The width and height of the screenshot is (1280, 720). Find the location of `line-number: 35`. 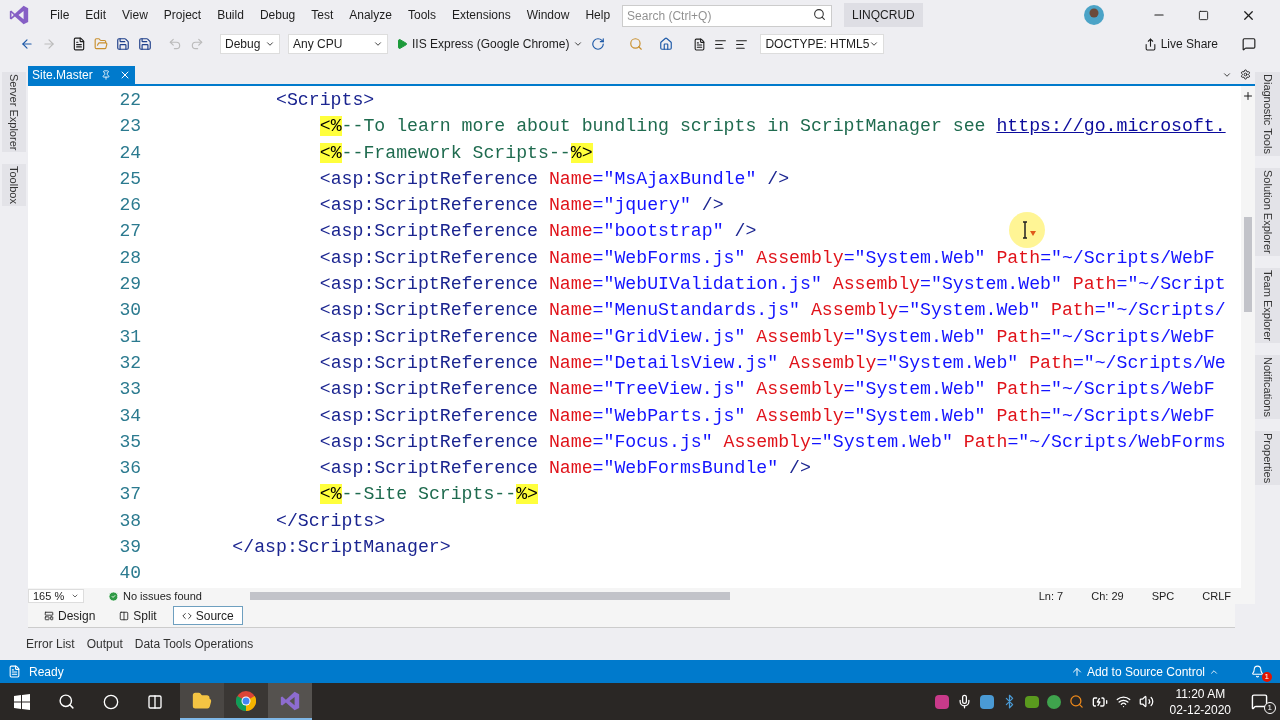

line-number: 35 is located at coordinates (130, 442).